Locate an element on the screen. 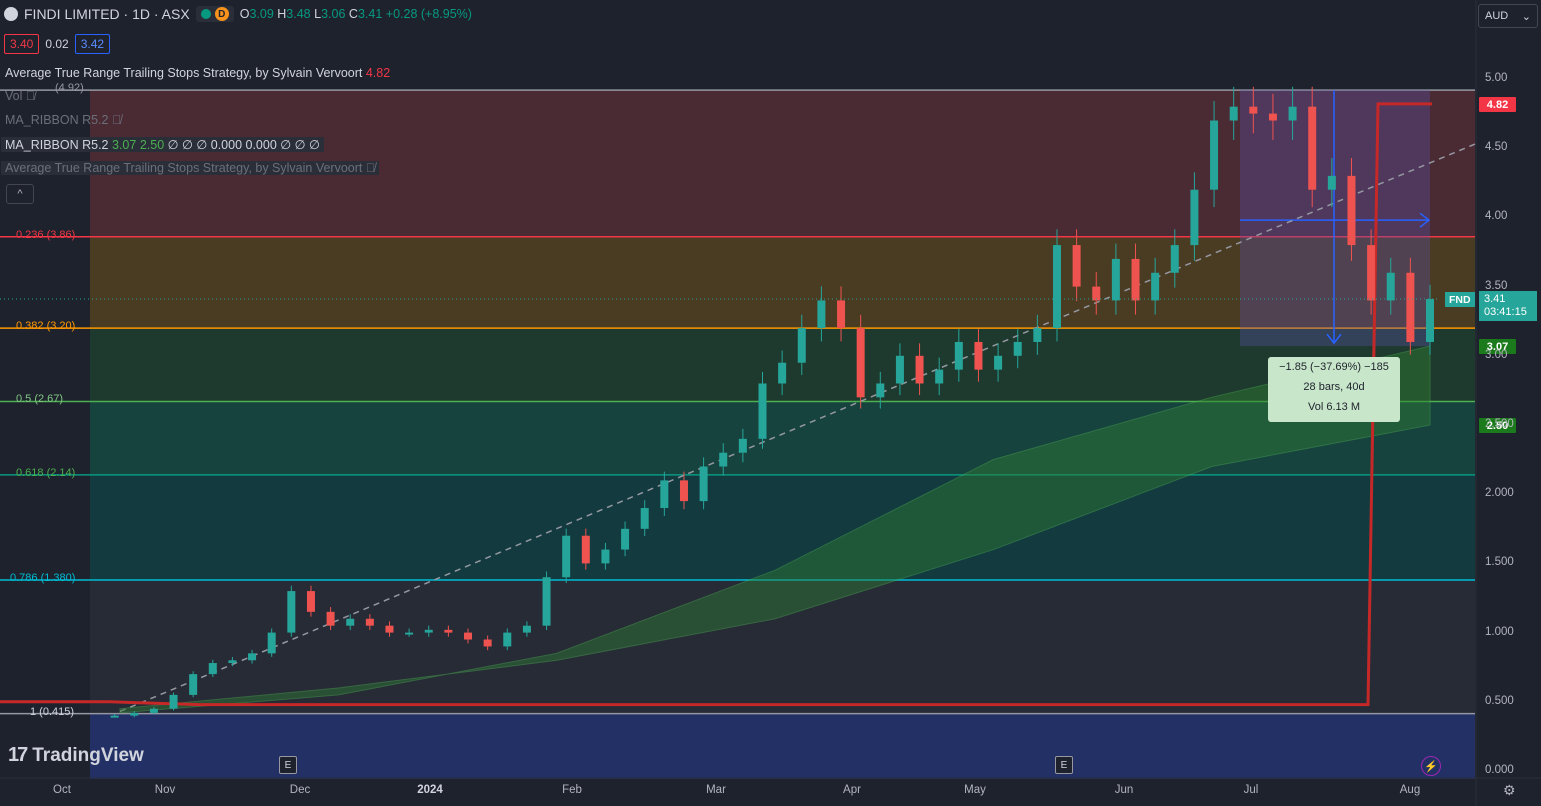  time-tick-label: Dec is located at coordinates (300, 790).